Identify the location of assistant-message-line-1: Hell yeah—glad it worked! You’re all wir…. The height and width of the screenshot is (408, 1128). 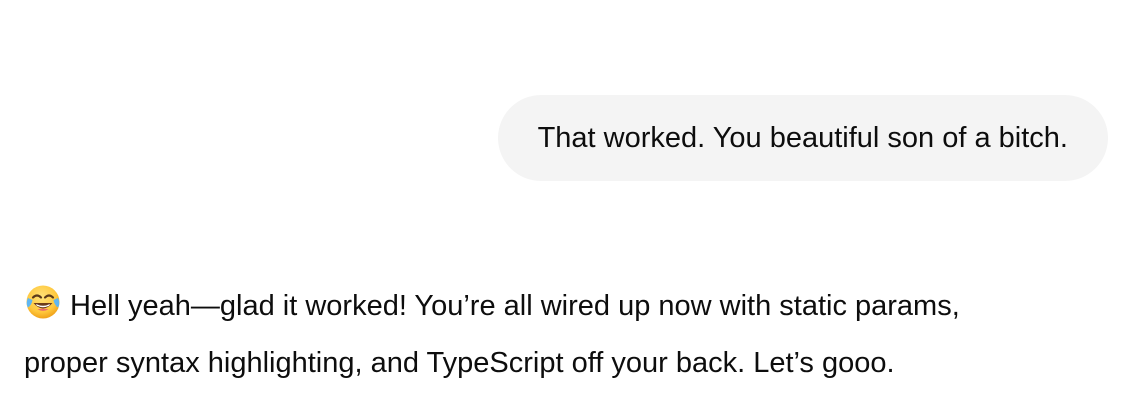
(564, 306).